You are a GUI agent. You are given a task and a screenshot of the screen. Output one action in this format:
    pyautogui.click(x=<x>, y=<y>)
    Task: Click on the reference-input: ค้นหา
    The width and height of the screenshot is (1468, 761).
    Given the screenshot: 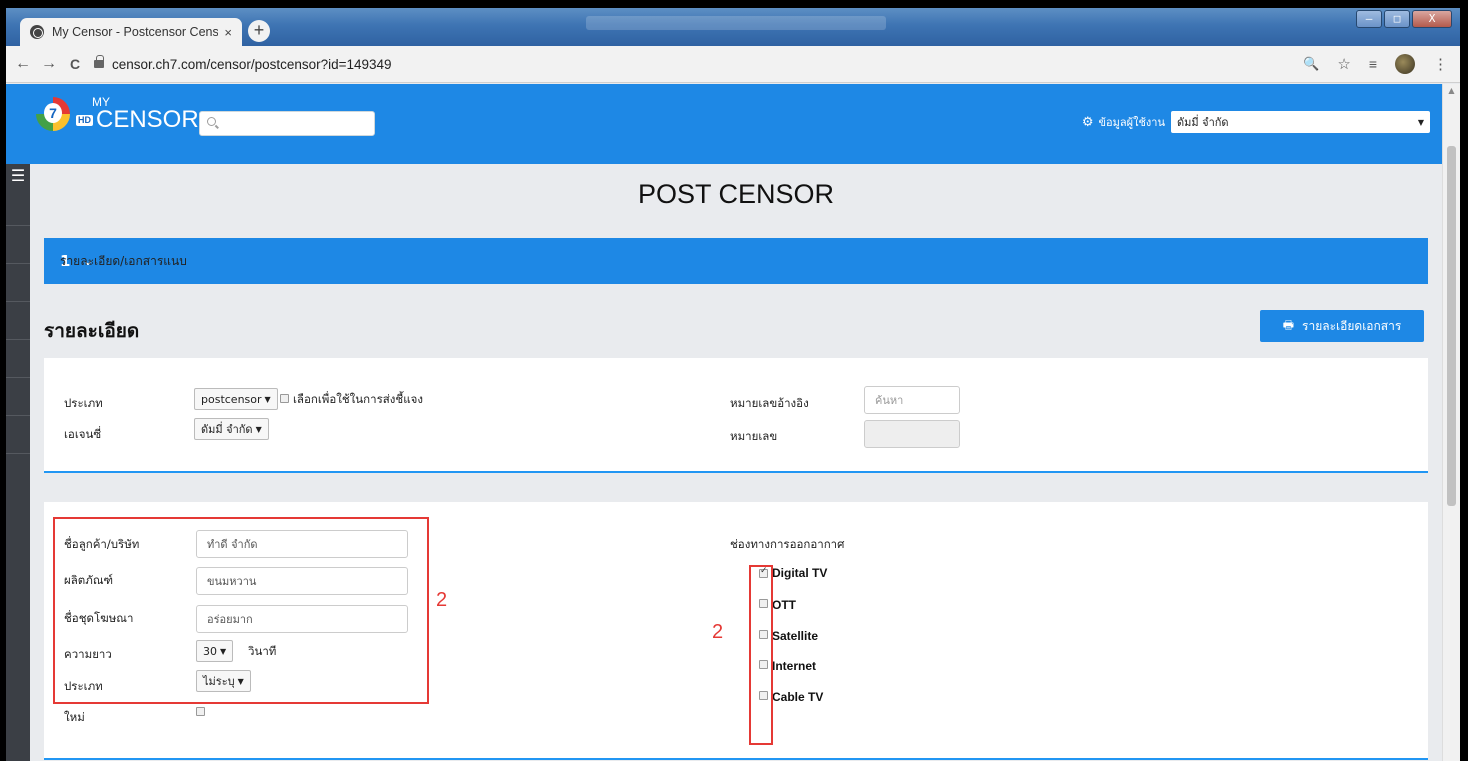 What is the action you would take?
    pyautogui.click(x=912, y=400)
    